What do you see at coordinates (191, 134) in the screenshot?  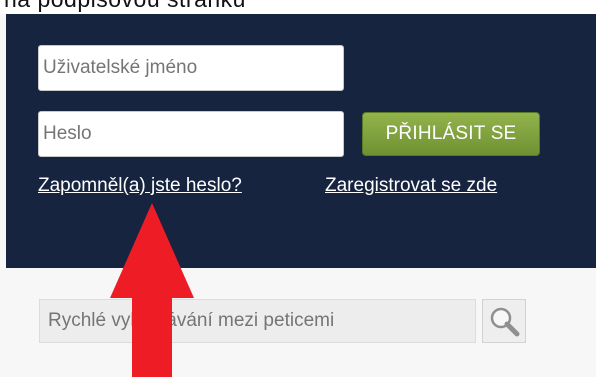 I see `password-input` at bounding box center [191, 134].